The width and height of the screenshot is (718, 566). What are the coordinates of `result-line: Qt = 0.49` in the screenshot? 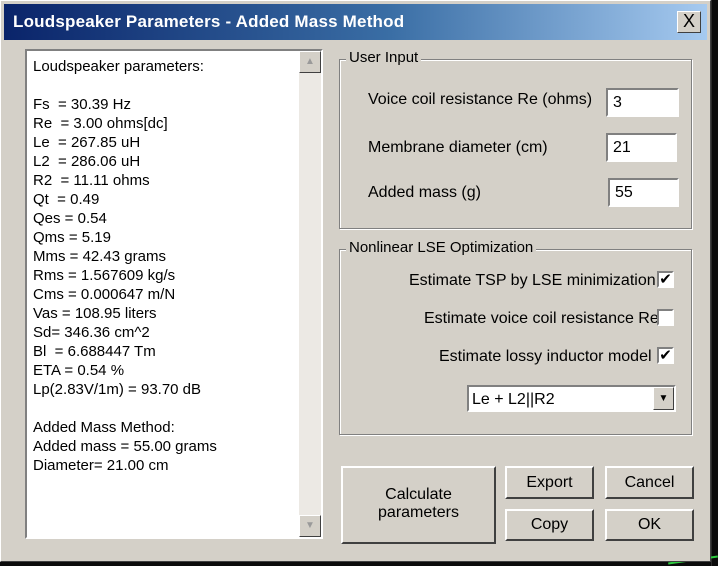 It's located at (66, 199).